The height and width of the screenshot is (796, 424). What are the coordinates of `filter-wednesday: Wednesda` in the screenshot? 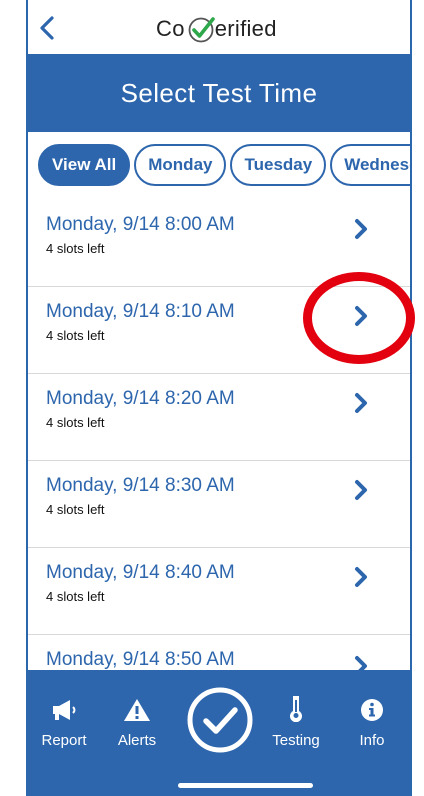 It's located at (370, 165).